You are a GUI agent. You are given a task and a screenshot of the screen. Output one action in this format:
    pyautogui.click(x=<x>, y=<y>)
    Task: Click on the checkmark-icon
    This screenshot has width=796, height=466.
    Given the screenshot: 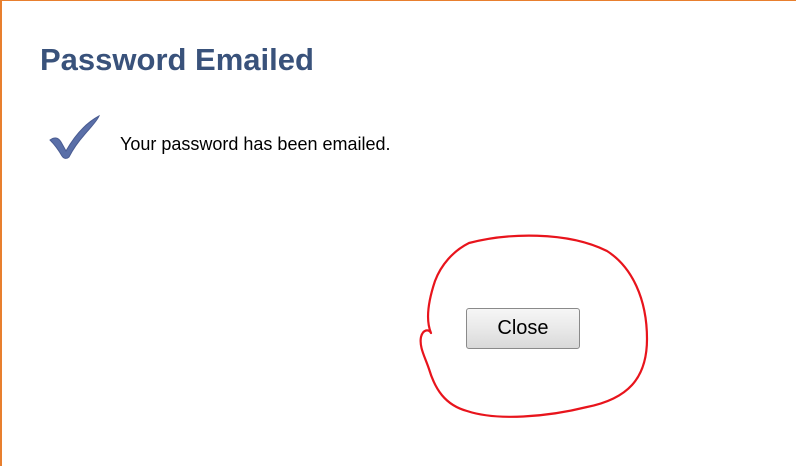 What is the action you would take?
    pyautogui.click(x=74, y=136)
    